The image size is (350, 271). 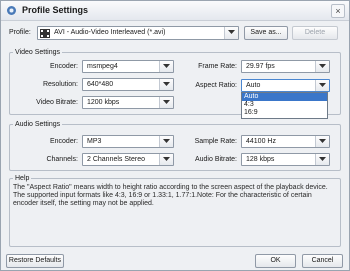 I want to click on channels-value: 2 Channels Stereo, so click(x=116, y=159).